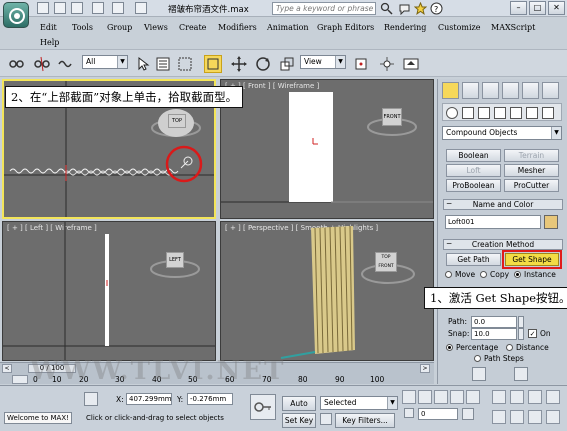  What do you see at coordinates (192, 27) in the screenshot?
I see `menu-create: Create` at bounding box center [192, 27].